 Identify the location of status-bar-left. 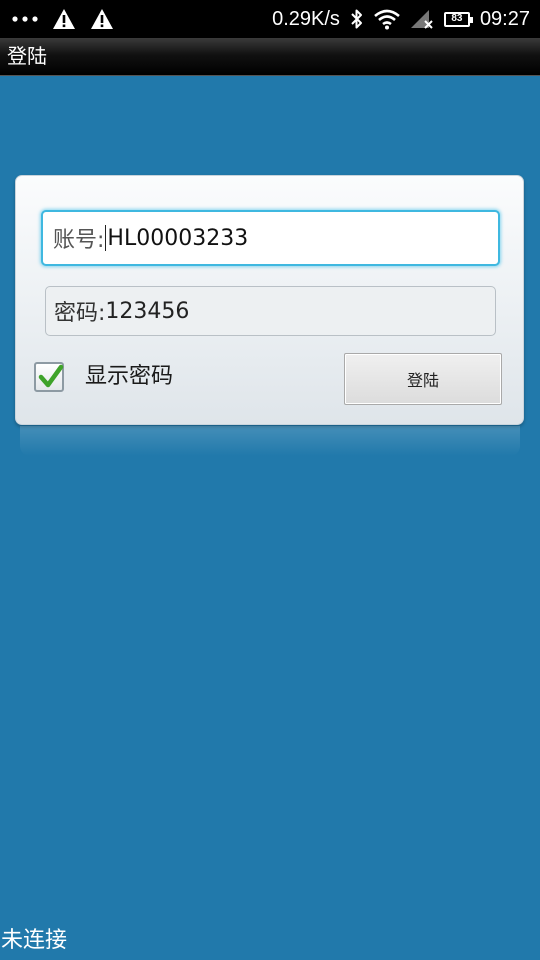
(63, 19).